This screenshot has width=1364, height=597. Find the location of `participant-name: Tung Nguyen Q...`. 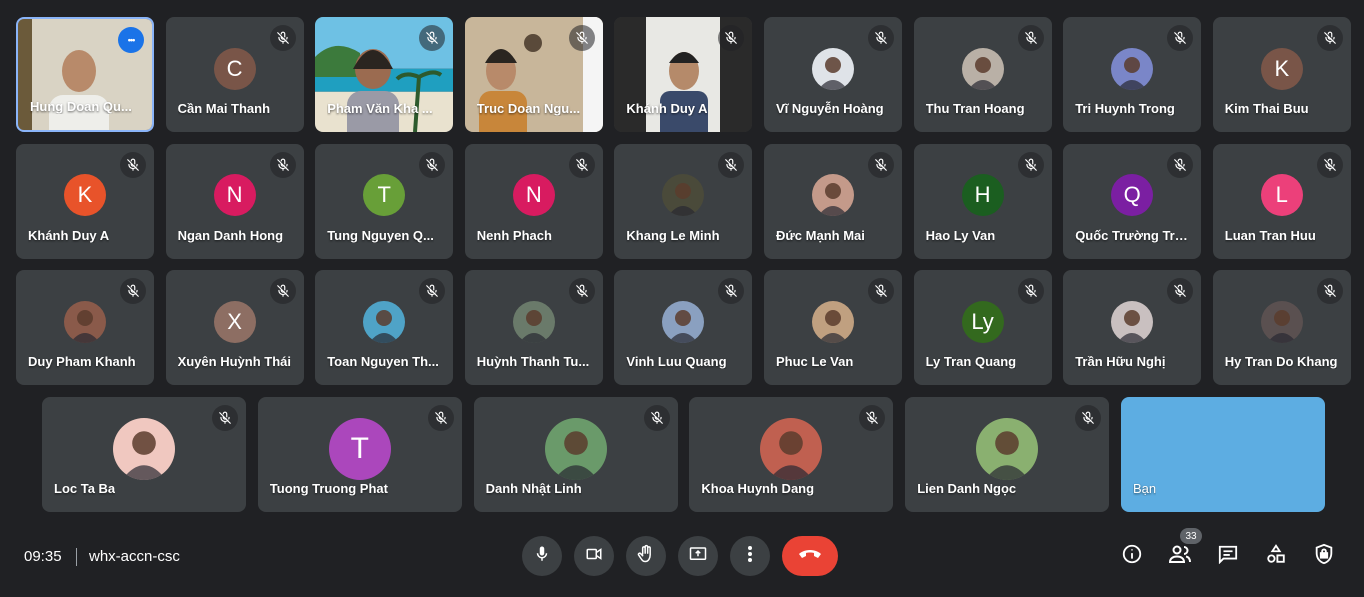

participant-name: Tung Nguyen Q... is located at coordinates (380, 235).